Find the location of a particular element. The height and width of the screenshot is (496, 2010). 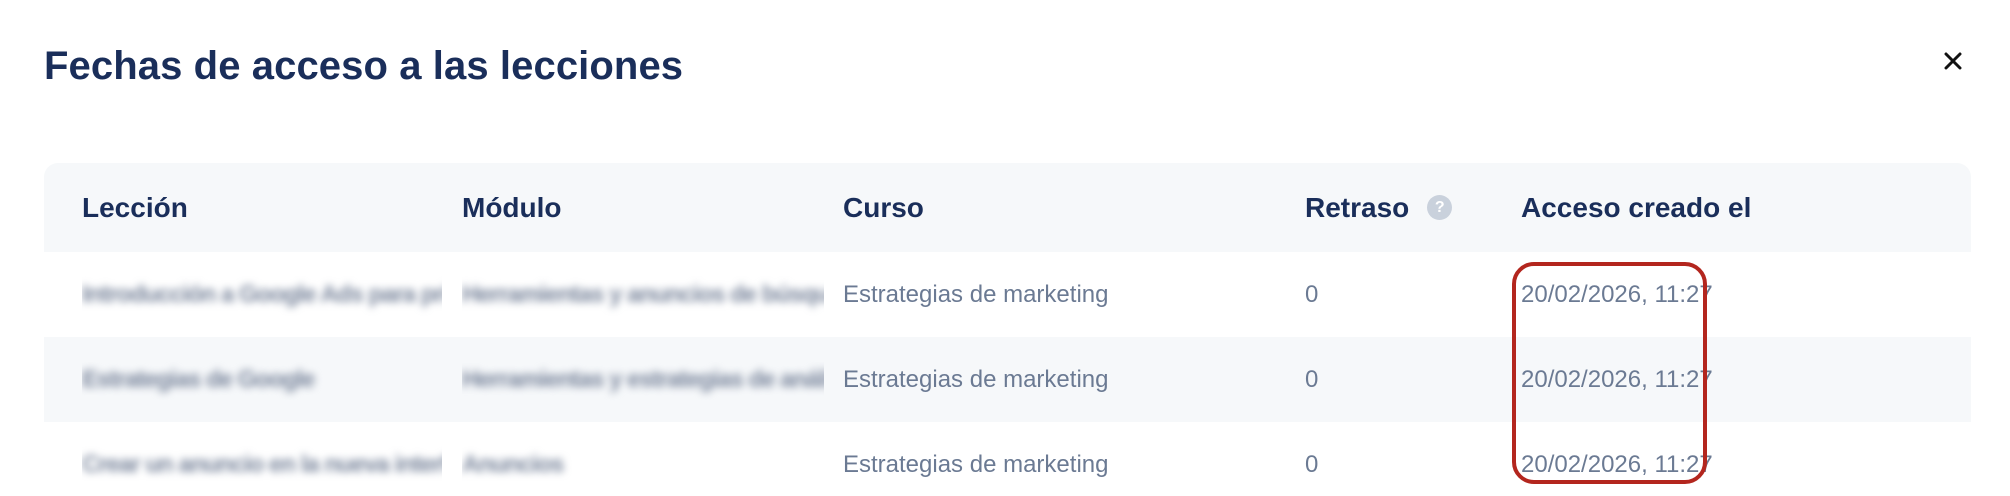

module-name-redacted: Anuncios is located at coordinates (513, 464).